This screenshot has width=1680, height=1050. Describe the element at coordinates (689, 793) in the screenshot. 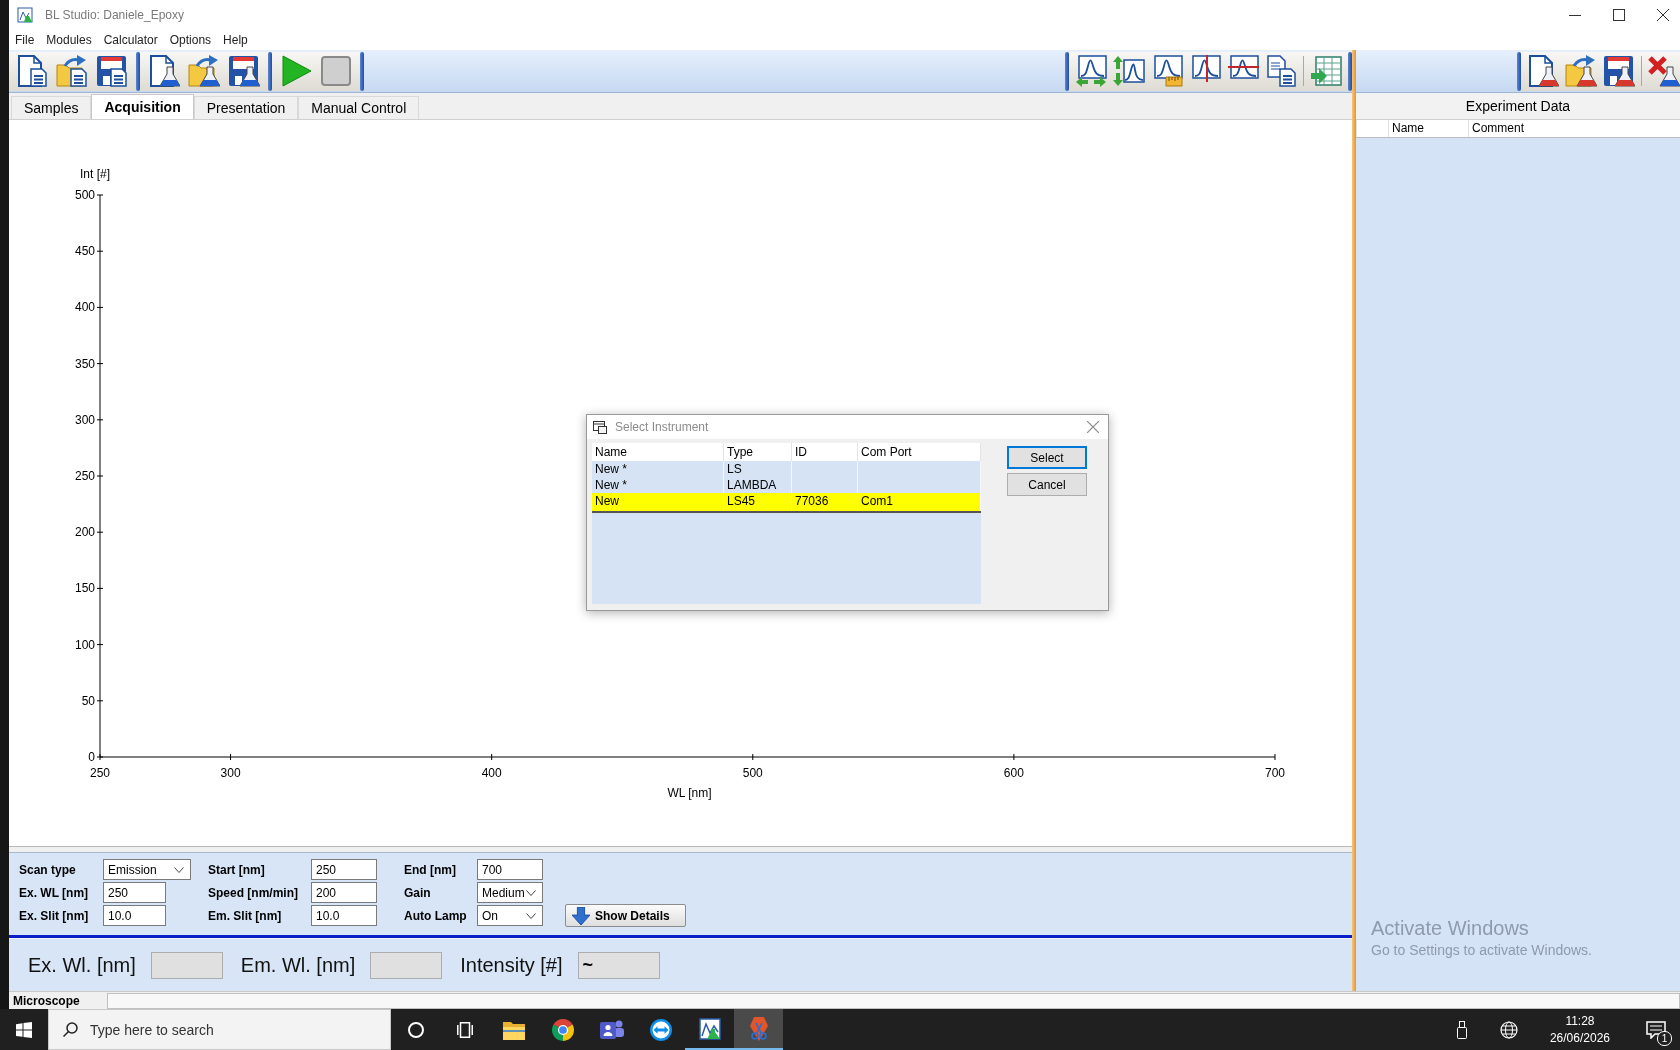

I see `axis-title: WL [nm]` at that location.